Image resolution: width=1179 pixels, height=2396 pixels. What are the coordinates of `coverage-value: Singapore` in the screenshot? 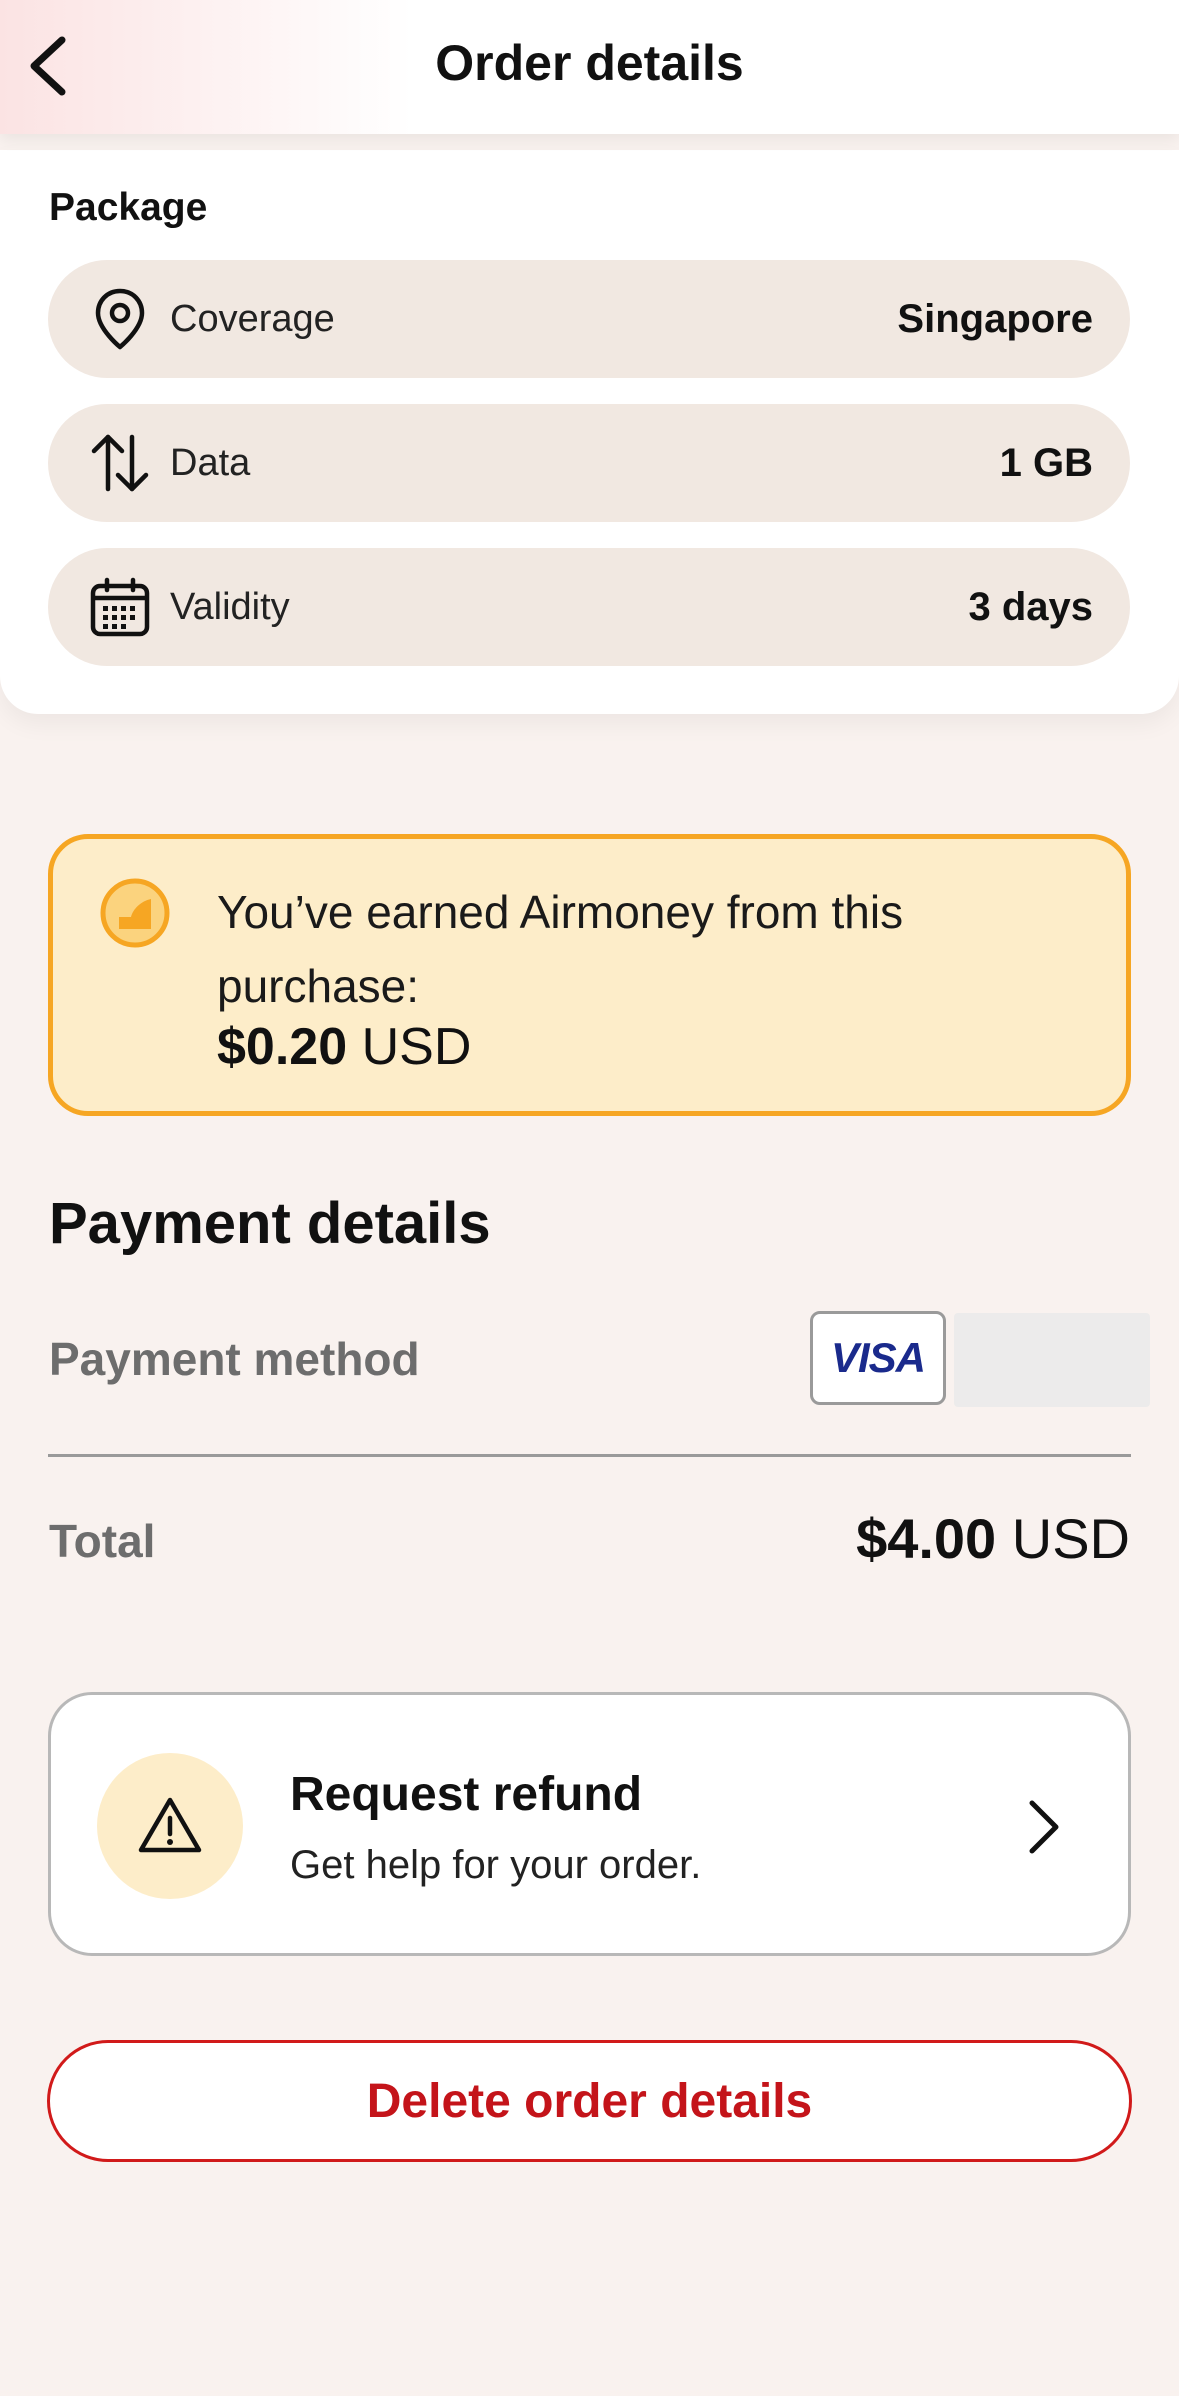 It's located at (995, 318).